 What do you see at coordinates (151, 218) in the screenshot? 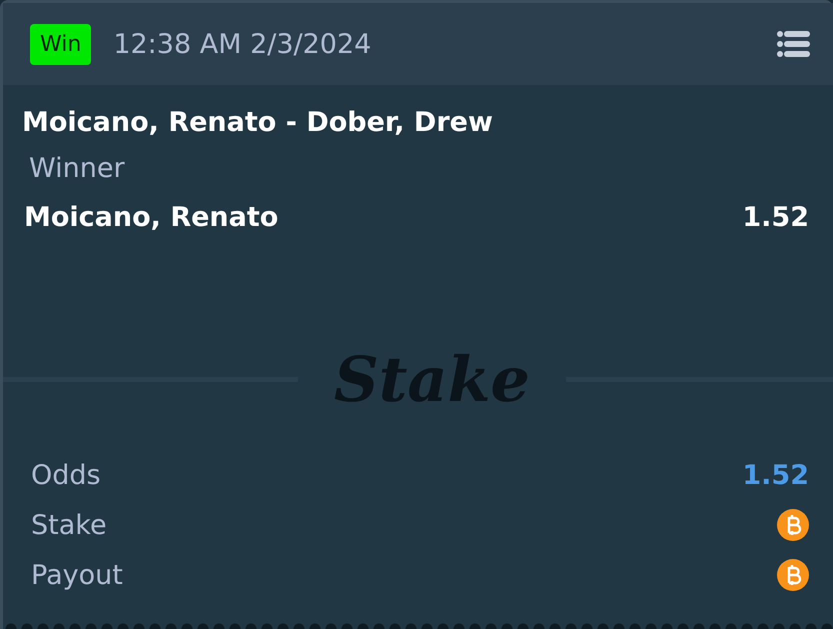
I see `selection-name: Moicano, Renato` at bounding box center [151, 218].